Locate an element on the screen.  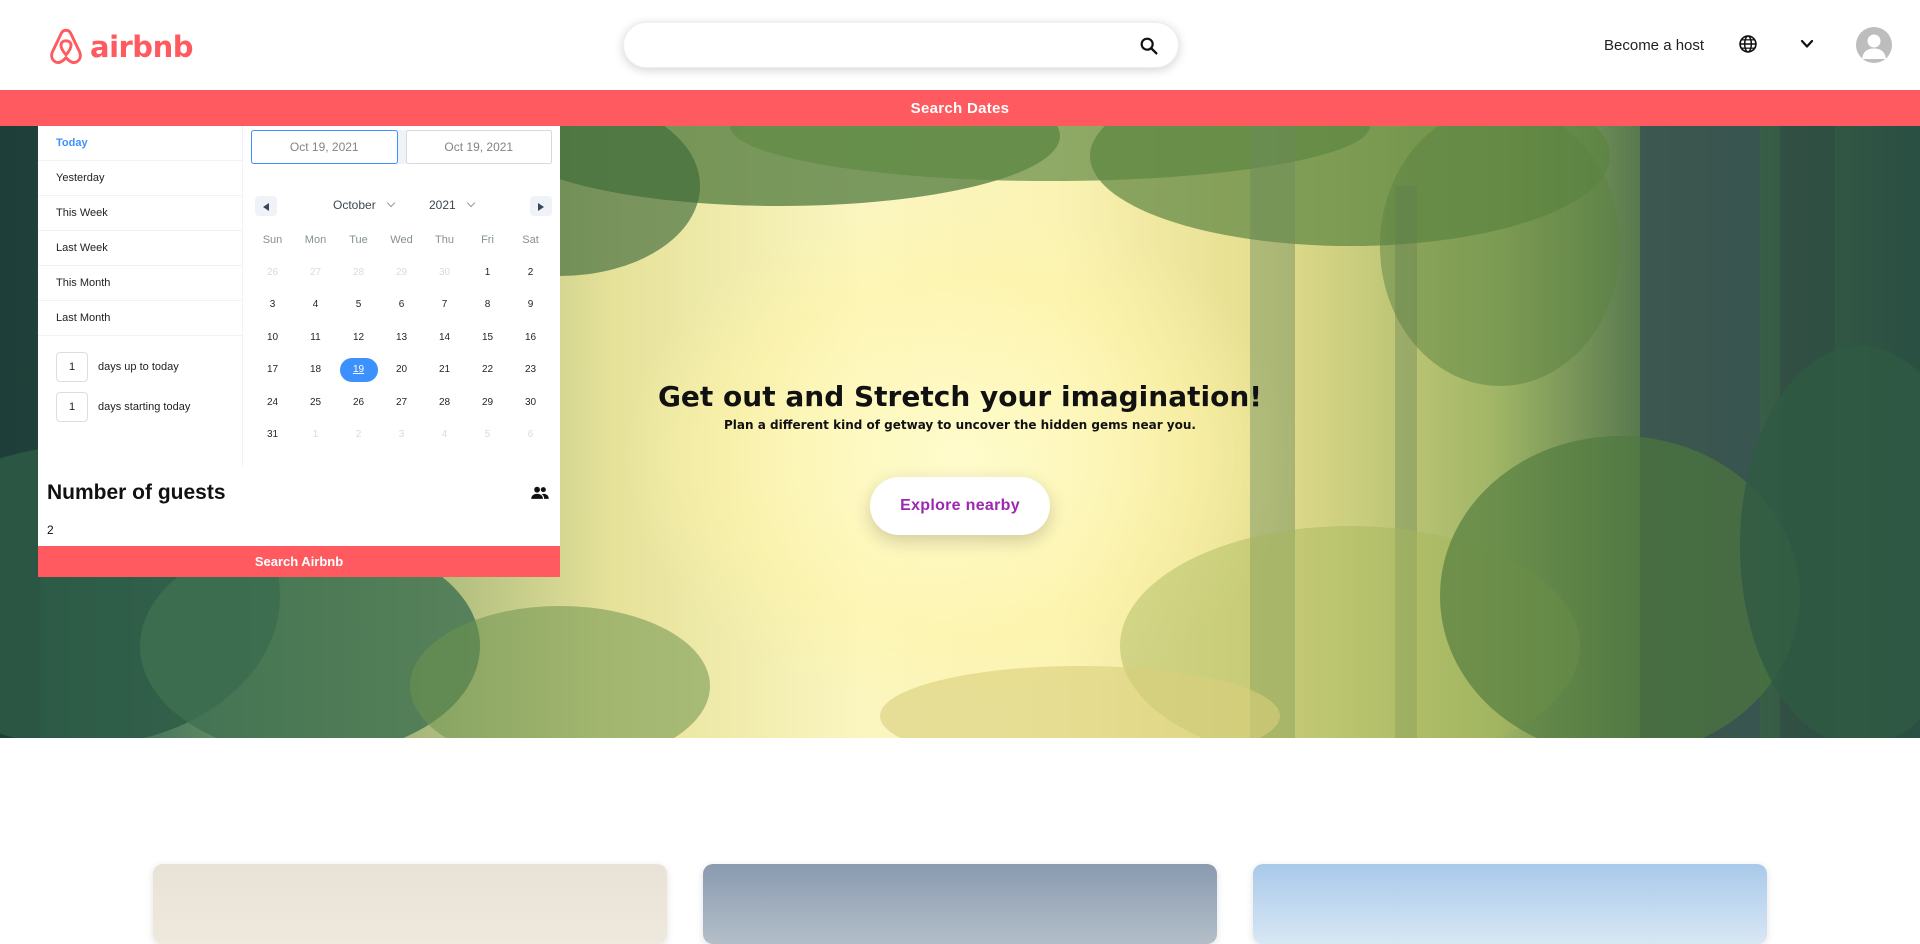
guests-value: 2 is located at coordinates (50, 530).